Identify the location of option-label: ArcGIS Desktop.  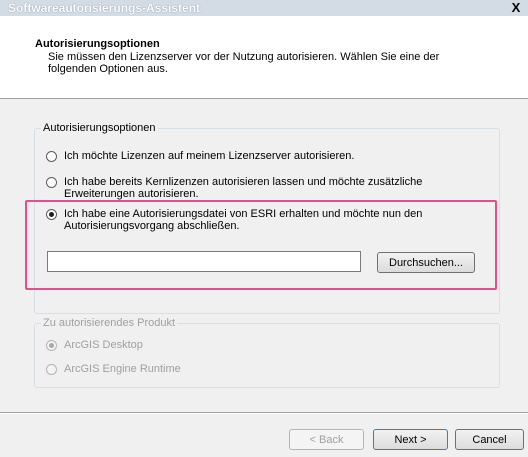
(103, 345).